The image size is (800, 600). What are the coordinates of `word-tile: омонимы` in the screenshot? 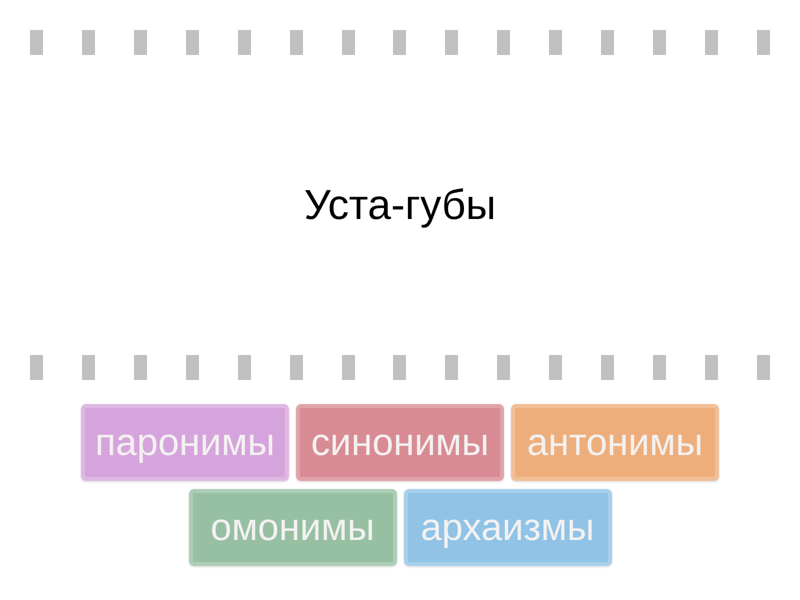 It's located at (292, 527).